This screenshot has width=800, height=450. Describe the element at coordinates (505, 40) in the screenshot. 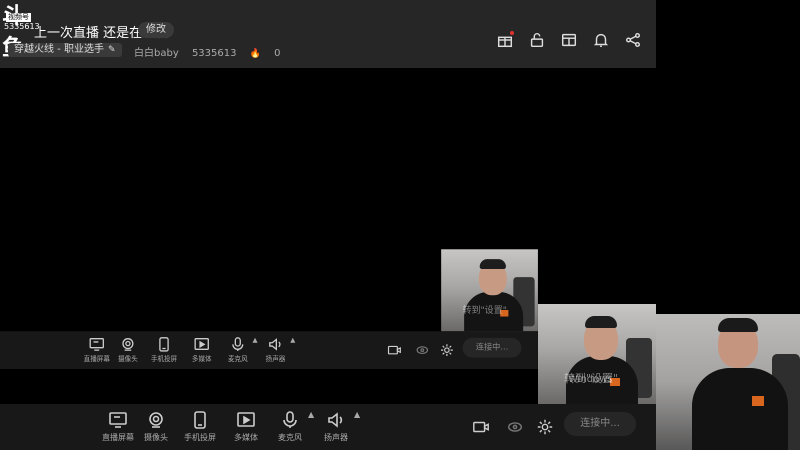

I see `gift-icon` at that location.